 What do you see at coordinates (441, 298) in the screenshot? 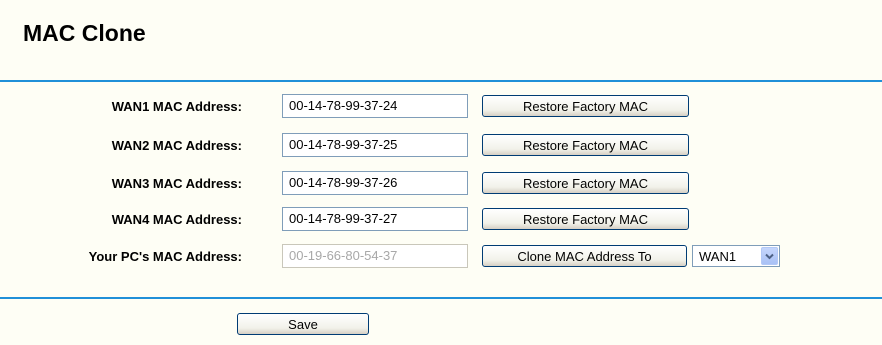
I see `bottom-divider` at bounding box center [441, 298].